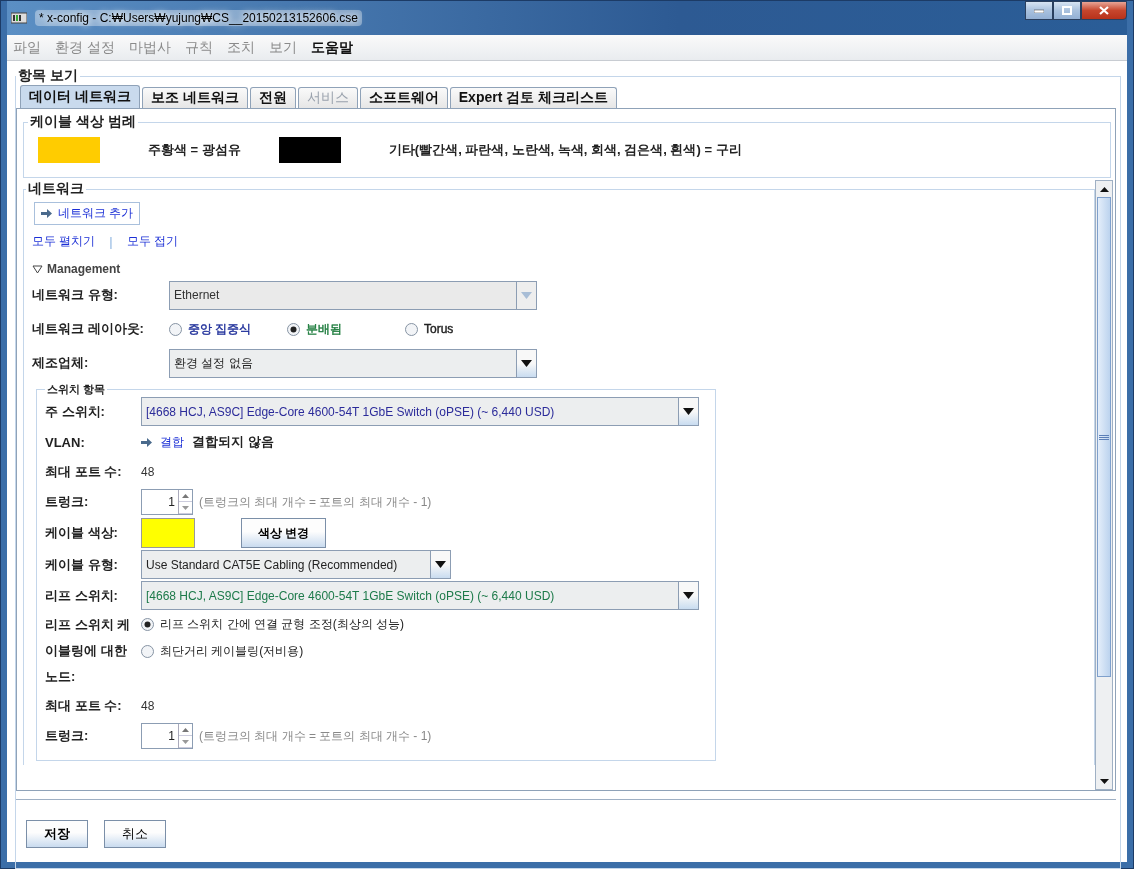 This screenshot has height=869, width=1134. Describe the element at coordinates (1104, 781) in the screenshot. I see `scroll-down-icon` at that location.